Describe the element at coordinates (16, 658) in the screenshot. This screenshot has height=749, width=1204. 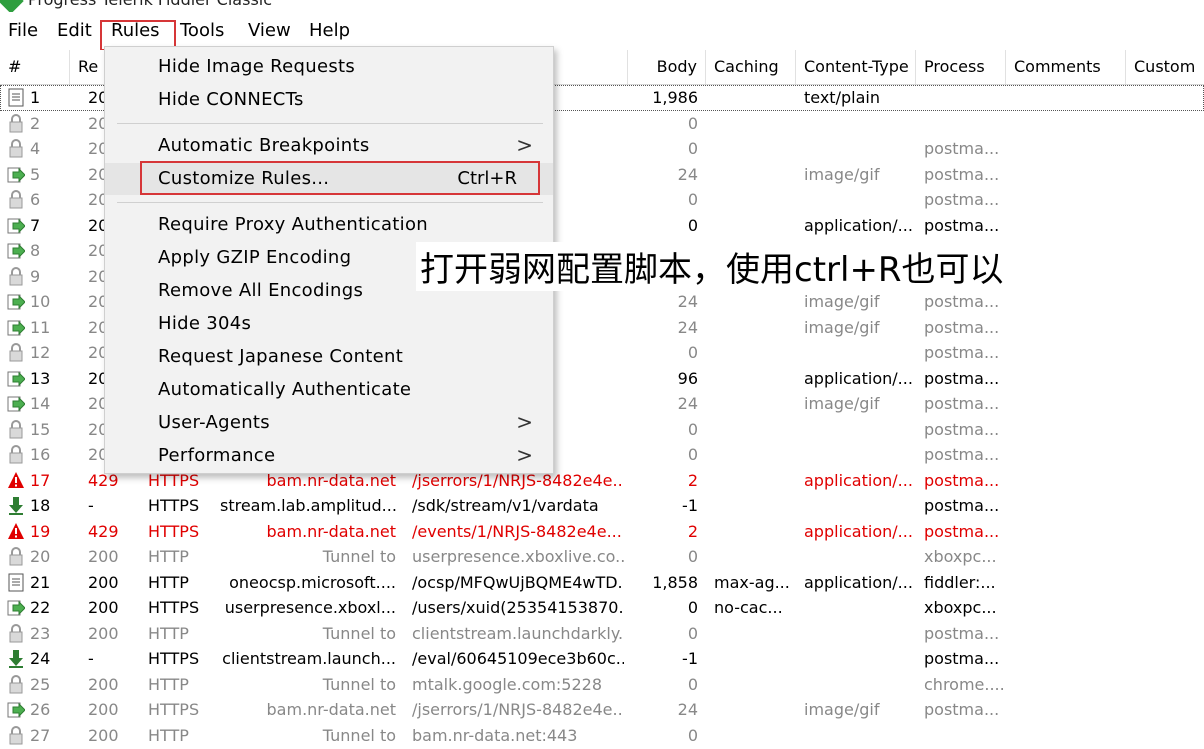
I see `download-arrow-icon` at that location.